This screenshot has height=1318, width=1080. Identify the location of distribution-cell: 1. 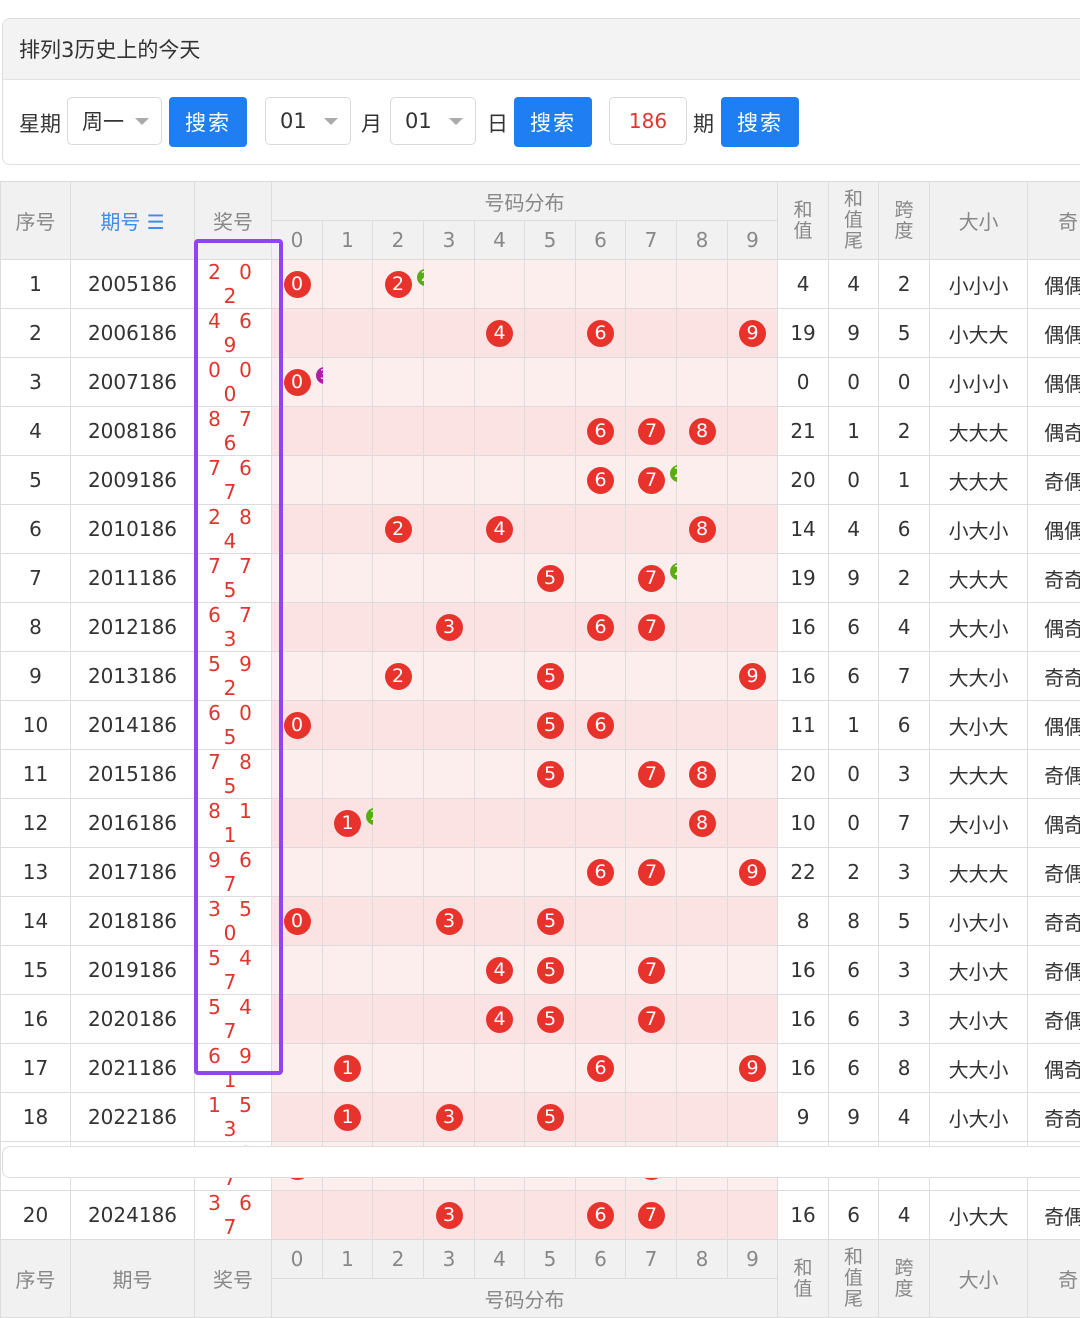
(348, 1068).